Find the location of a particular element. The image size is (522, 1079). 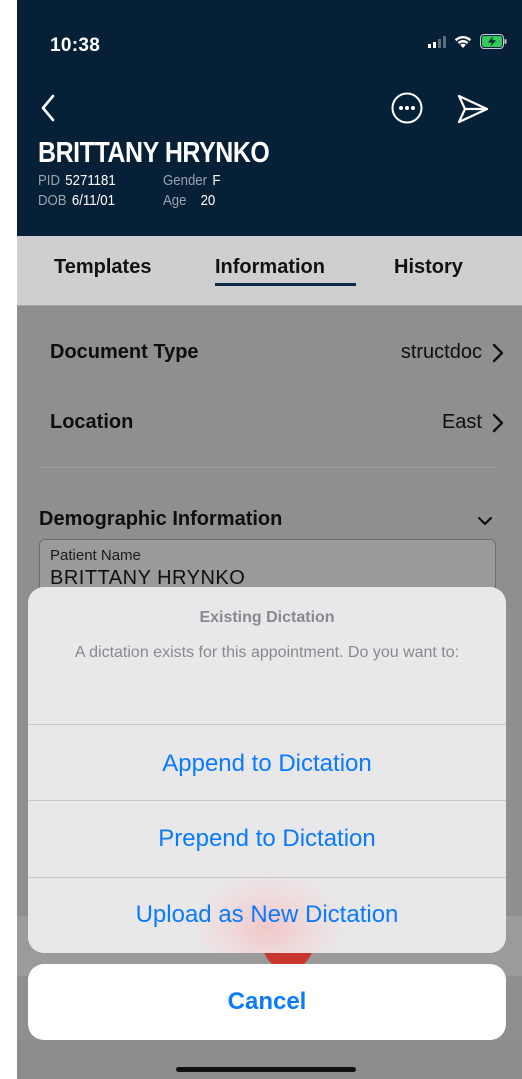

age-row: Age 20 is located at coordinates (189, 200).